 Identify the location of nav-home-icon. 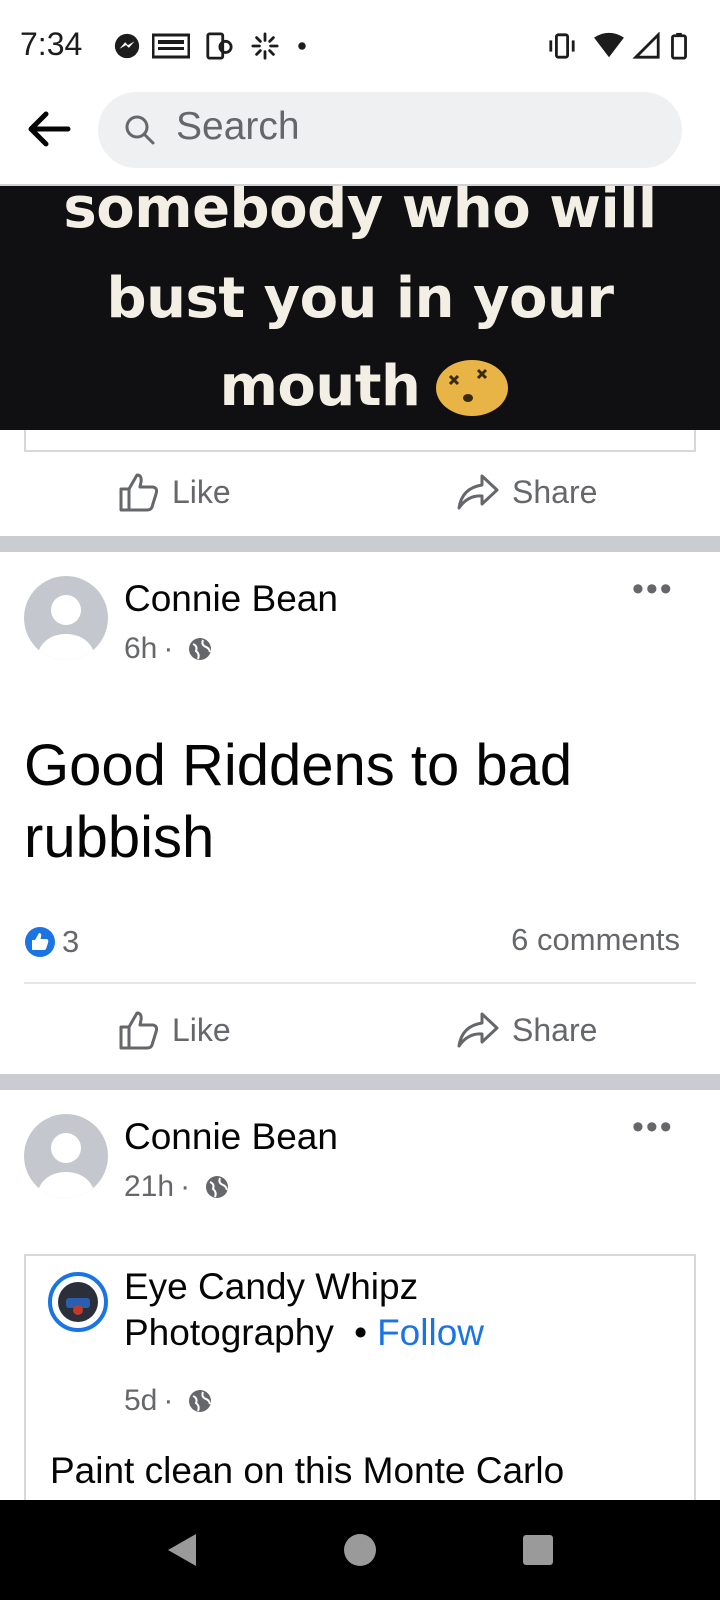
(360, 1550).